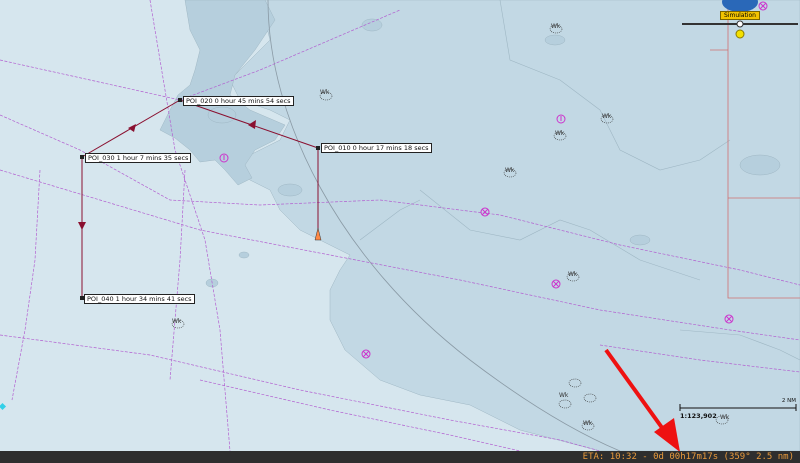 This screenshot has width=800, height=463. Describe the element at coordinates (138, 158) in the screenshot. I see `waypoint-label-poi030: POI_030 1 hour 7 mins 35 secs` at that location.